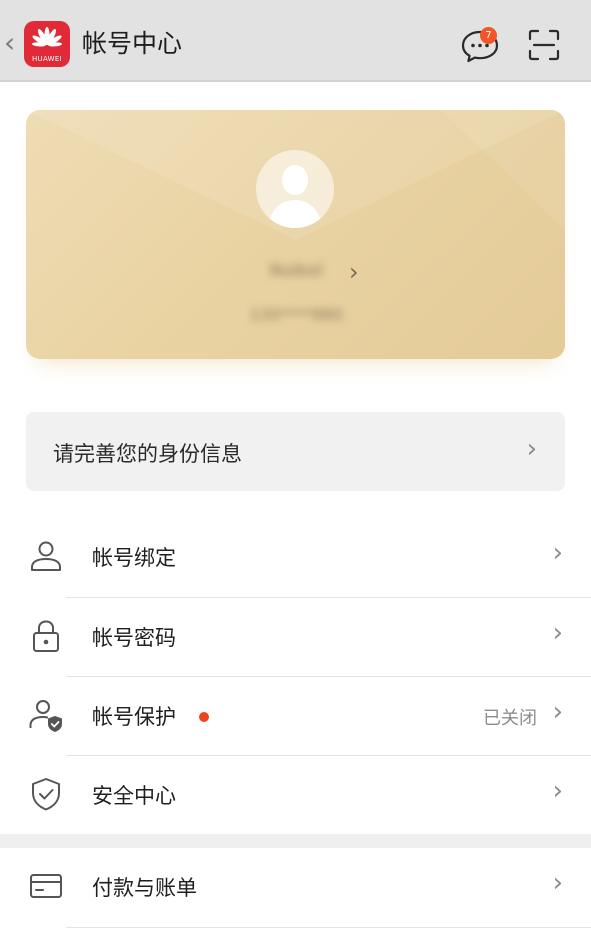  Describe the element at coordinates (46, 556) in the screenshot. I see `person-icon` at that location.